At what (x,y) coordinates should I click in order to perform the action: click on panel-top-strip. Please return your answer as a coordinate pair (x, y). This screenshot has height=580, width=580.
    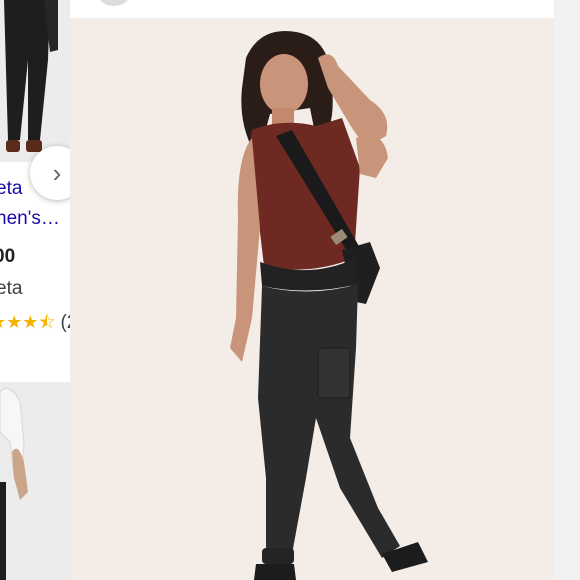
    Looking at the image, I should click on (312, 9).